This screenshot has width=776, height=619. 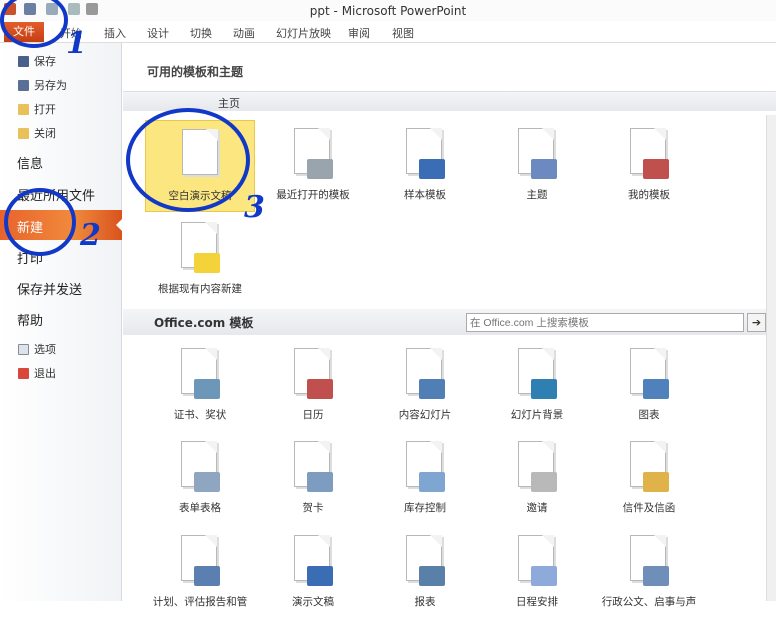 What do you see at coordinates (200, 289) in the screenshot?
I see `template-label: 根据现有内容新建` at bounding box center [200, 289].